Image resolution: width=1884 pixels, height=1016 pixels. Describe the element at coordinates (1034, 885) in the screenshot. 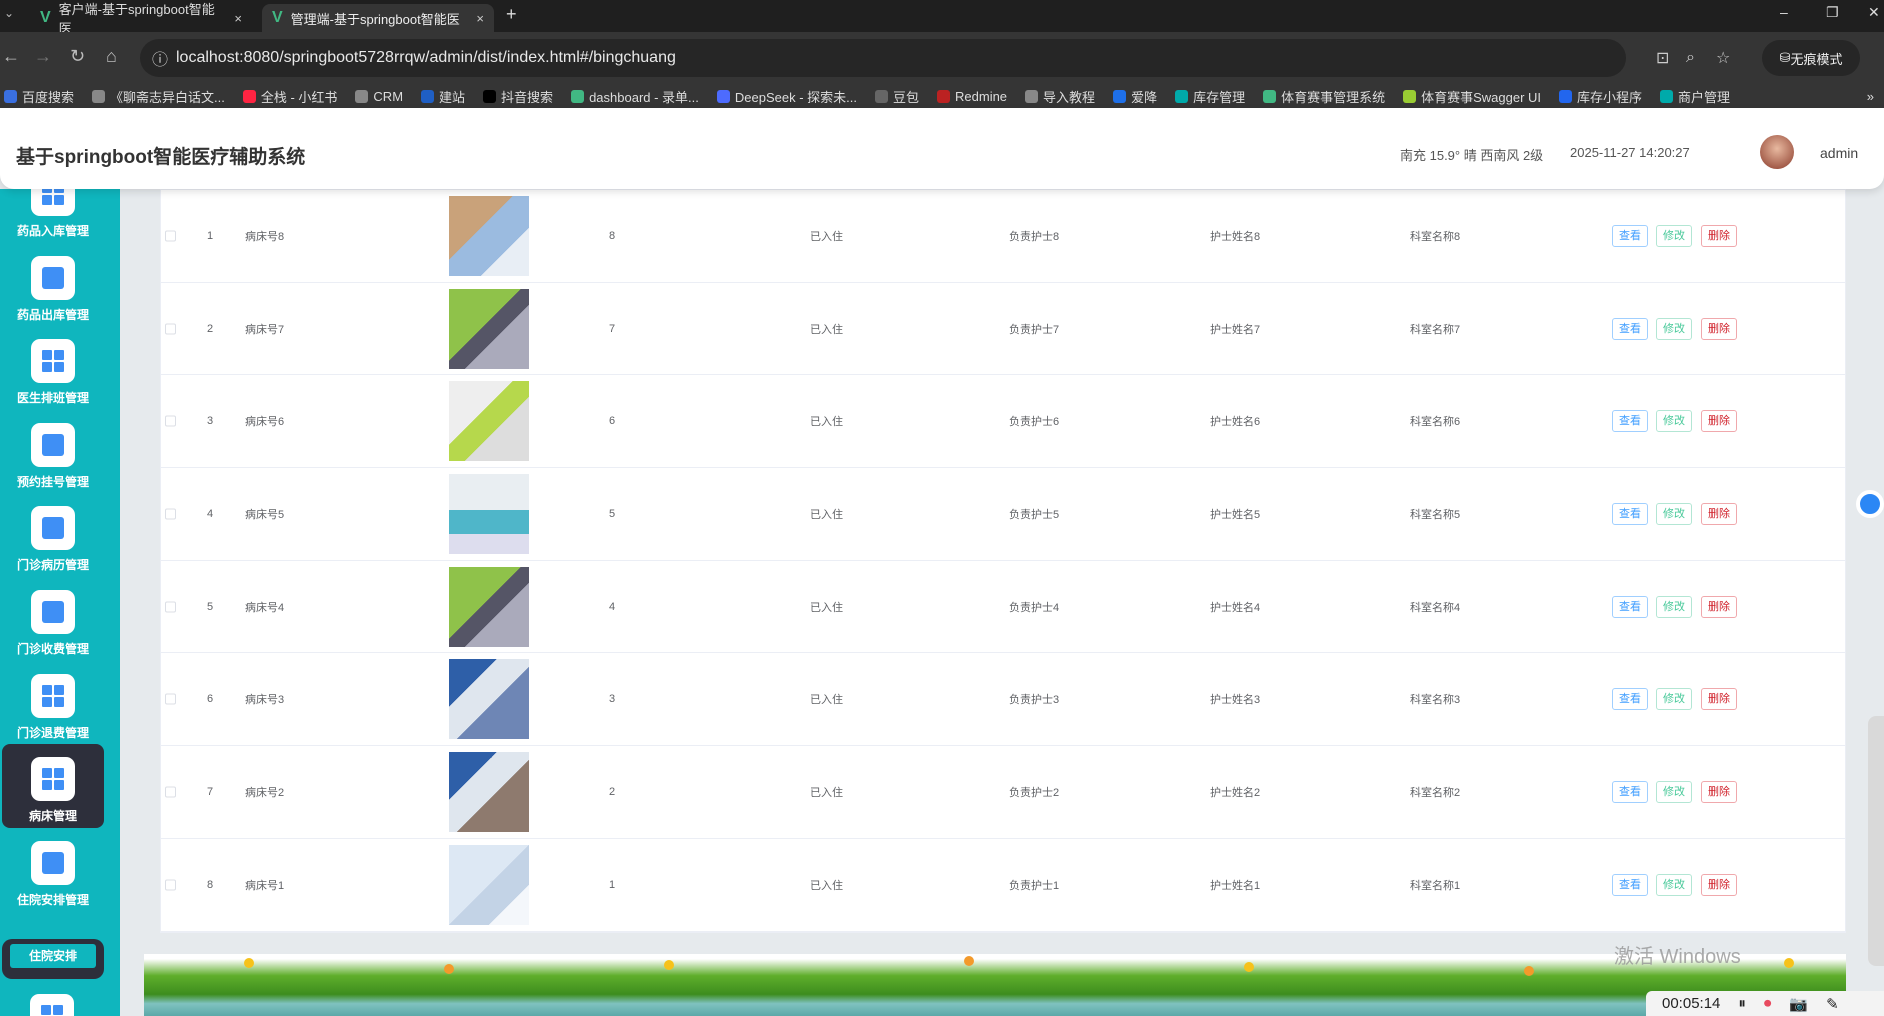

I see `responsible-nurse: 负责护士1` at that location.